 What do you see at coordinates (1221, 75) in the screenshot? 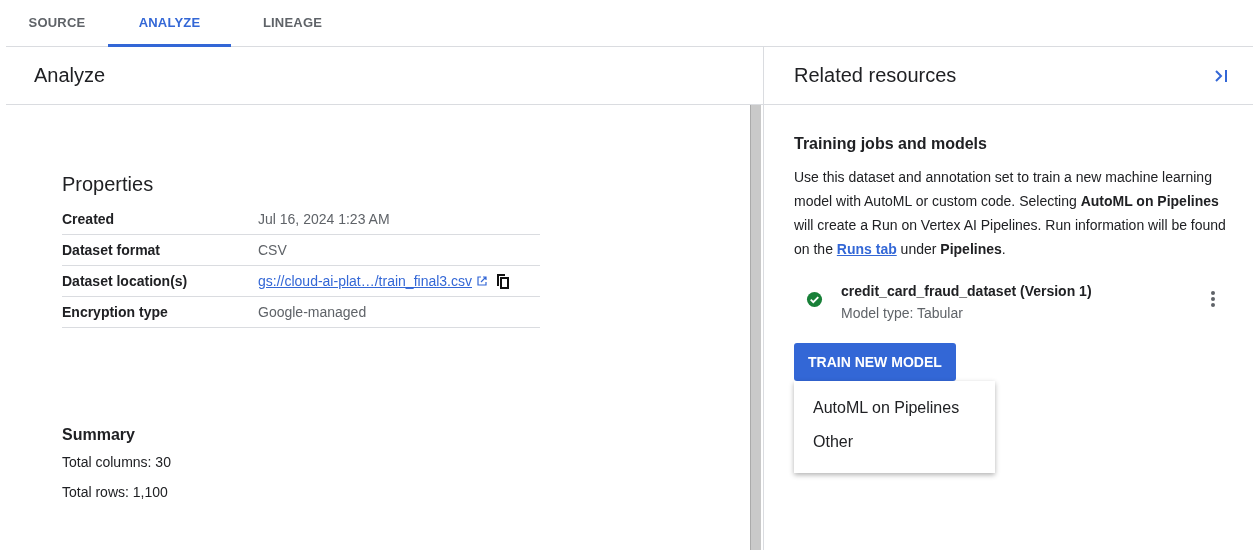
I see `collapse-panel-icon` at bounding box center [1221, 75].